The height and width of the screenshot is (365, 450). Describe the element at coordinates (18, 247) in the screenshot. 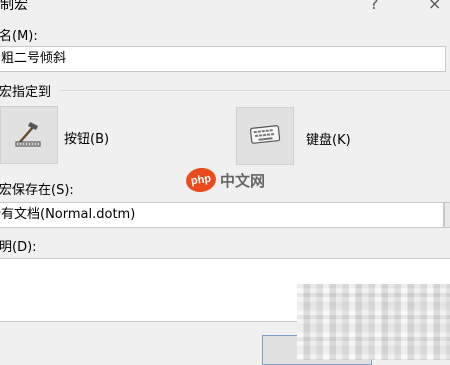

I see `description-label: 说明(D):` at that location.